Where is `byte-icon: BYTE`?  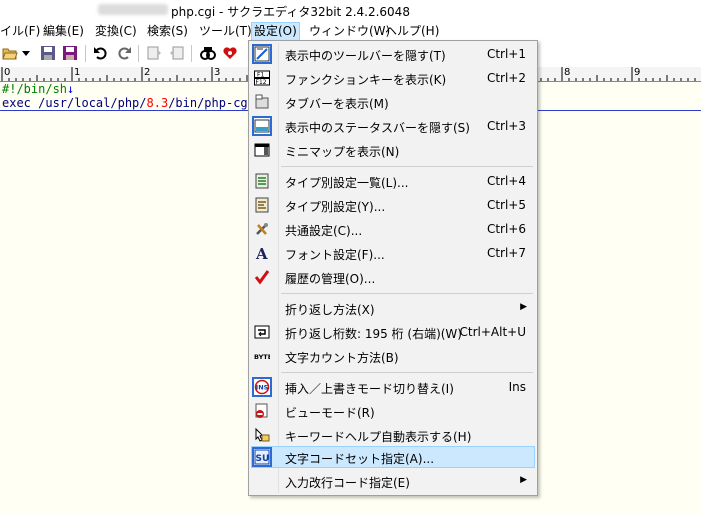 byte-icon: BYTE is located at coordinates (262, 357).